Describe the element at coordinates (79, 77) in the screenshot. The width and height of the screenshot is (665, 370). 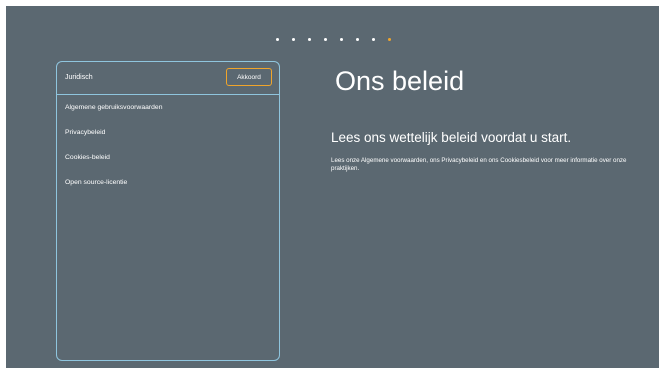
I see `legal-panel-title: Juridisch` at that location.